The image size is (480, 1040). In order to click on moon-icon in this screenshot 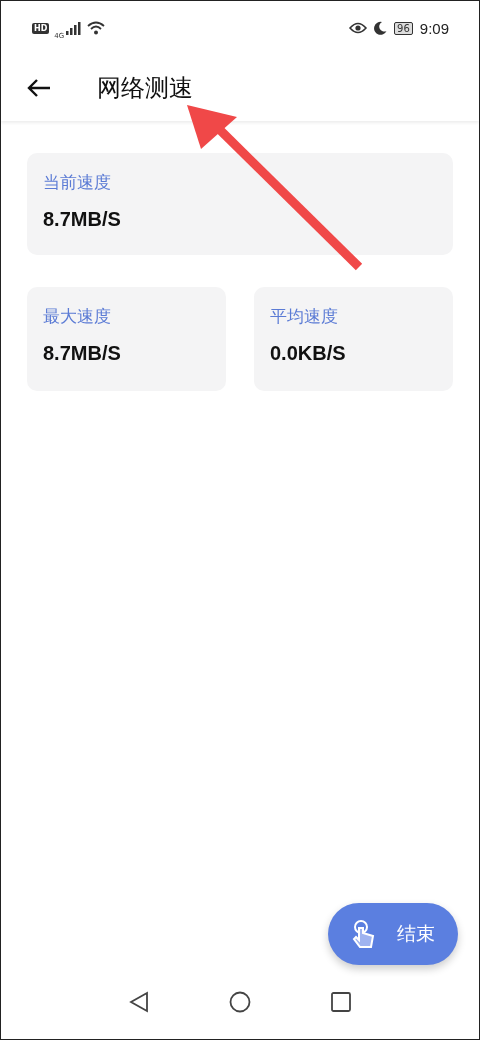, I will do `click(381, 28)`.